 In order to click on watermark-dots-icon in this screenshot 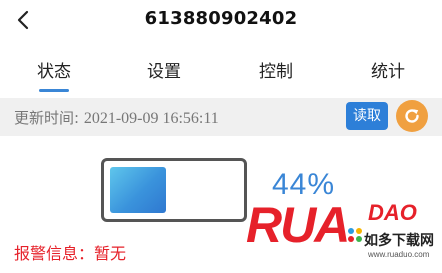, I will do `click(355, 235)`.